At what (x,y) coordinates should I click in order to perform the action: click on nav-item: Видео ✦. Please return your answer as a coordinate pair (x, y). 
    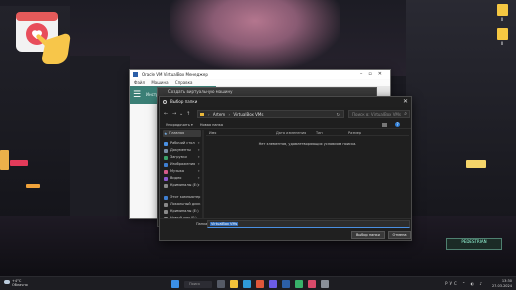
    Looking at the image, I should click on (182, 178).